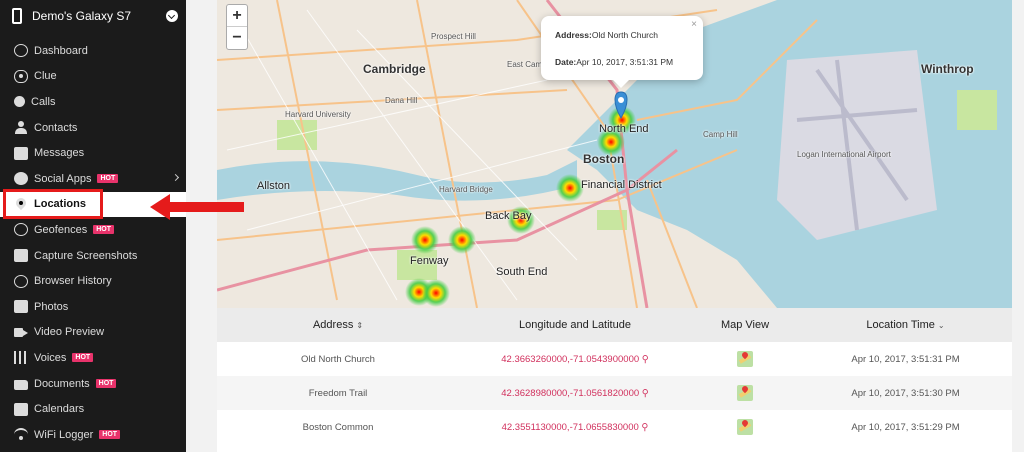 Image resolution: width=1024 pixels, height=452 pixels. Describe the element at coordinates (621, 185) in the screenshot. I see `map-label-financial-district: Financial District` at that location.